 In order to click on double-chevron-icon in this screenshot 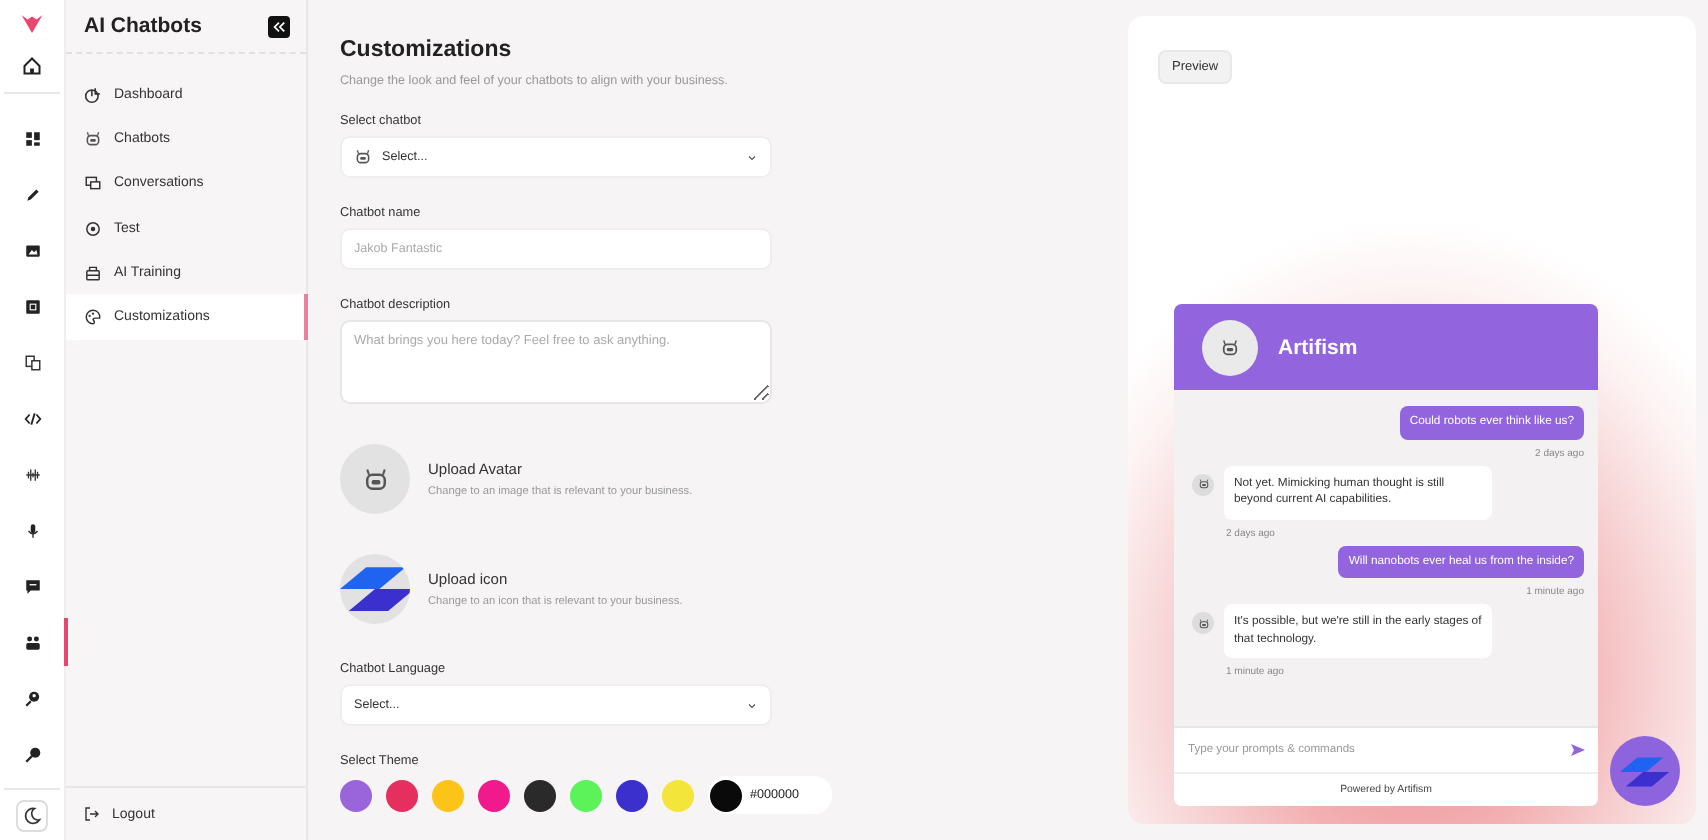, I will do `click(279, 26)`.